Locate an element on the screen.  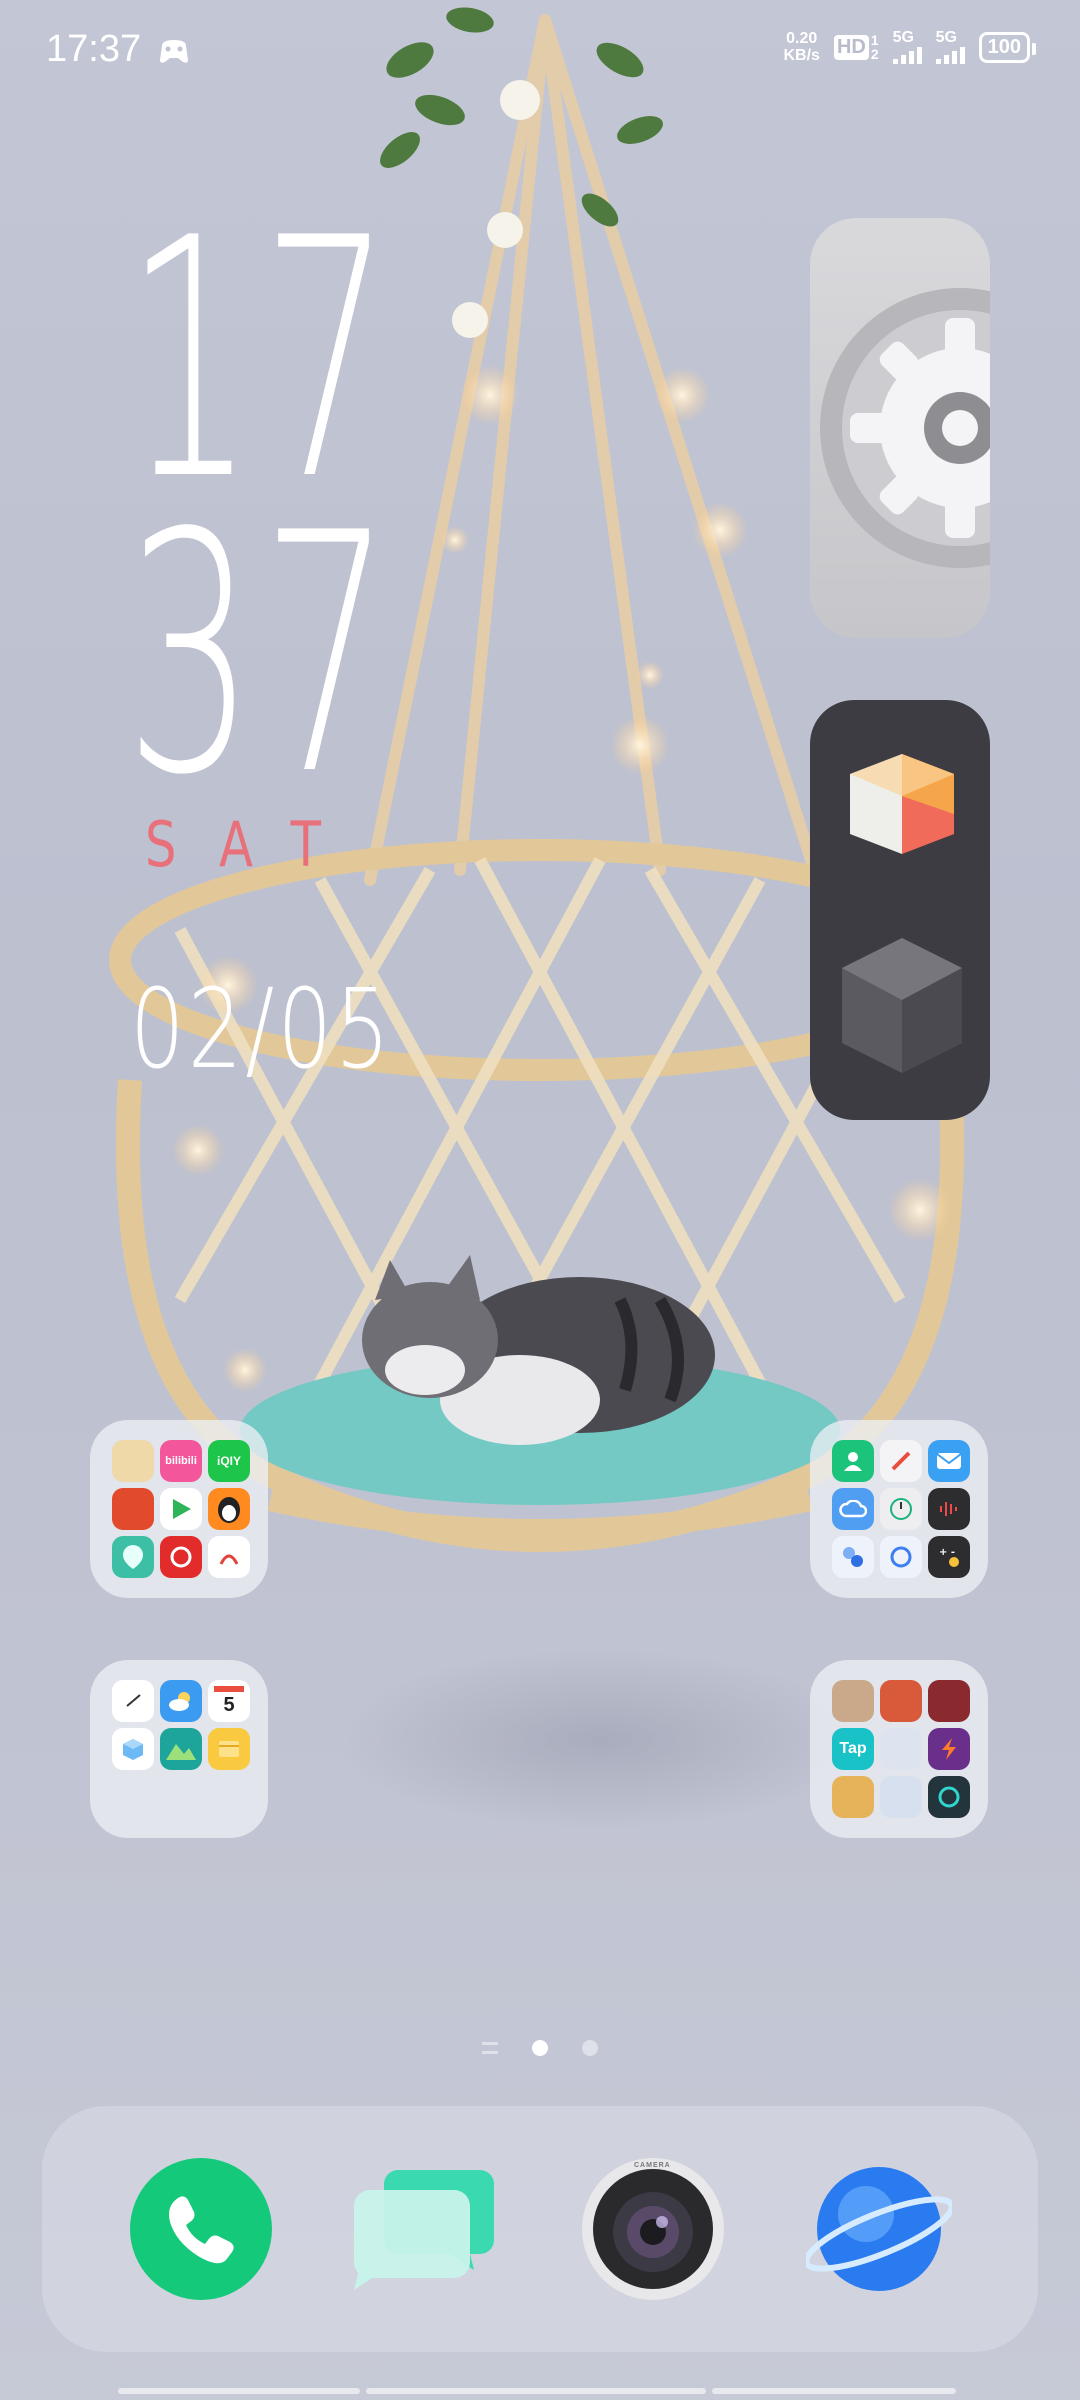
taptap-label: Tap is located at coordinates (853, 1748).